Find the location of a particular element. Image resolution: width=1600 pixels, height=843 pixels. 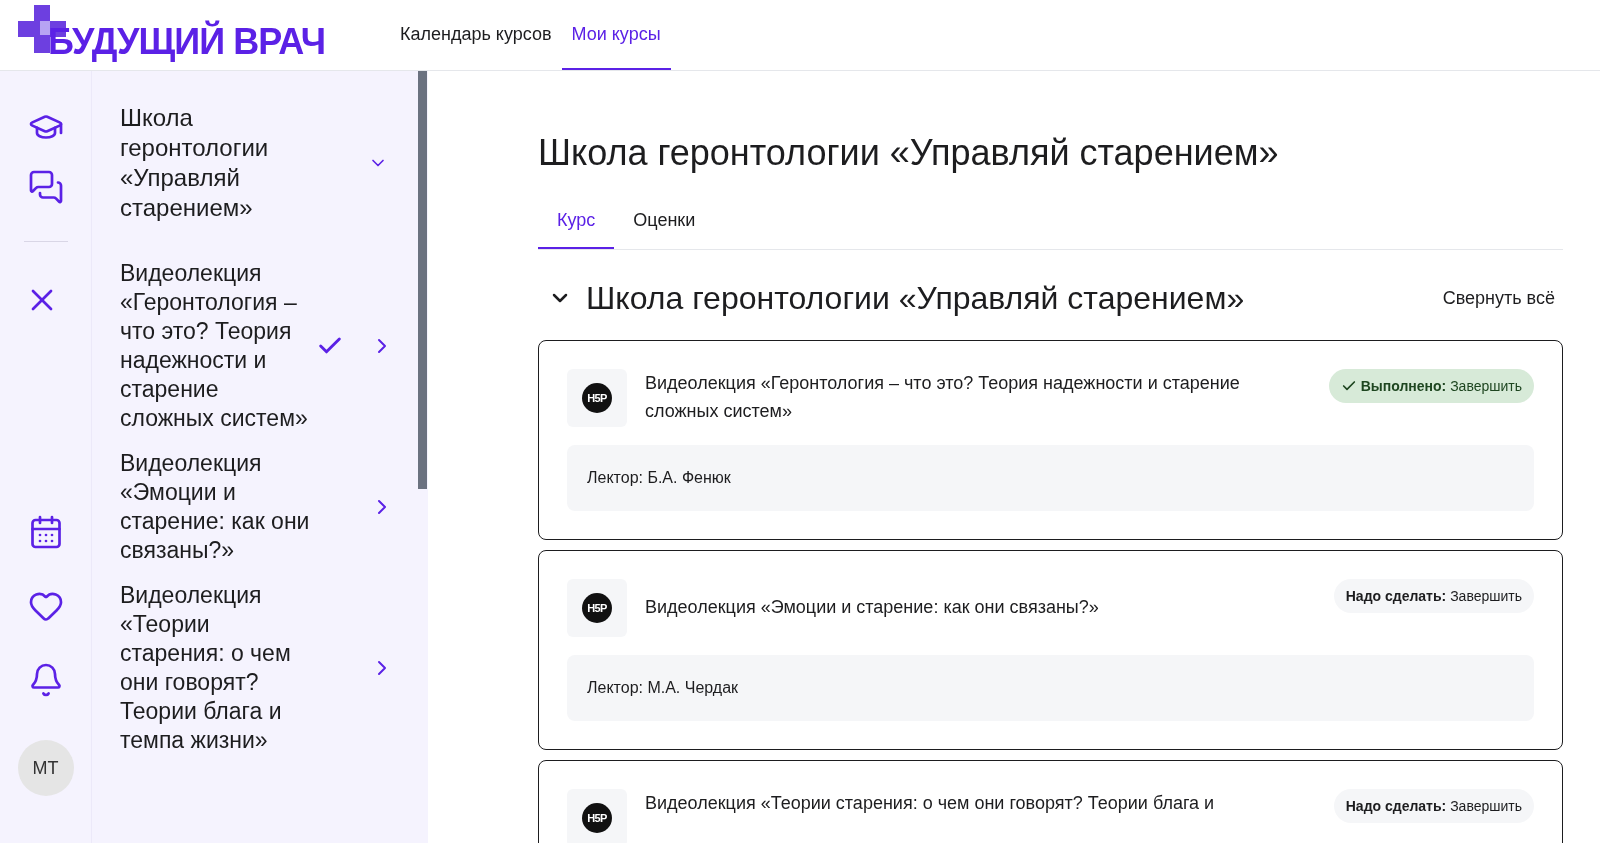

completion-status: Выполнено: Завершить is located at coordinates (1431, 386).